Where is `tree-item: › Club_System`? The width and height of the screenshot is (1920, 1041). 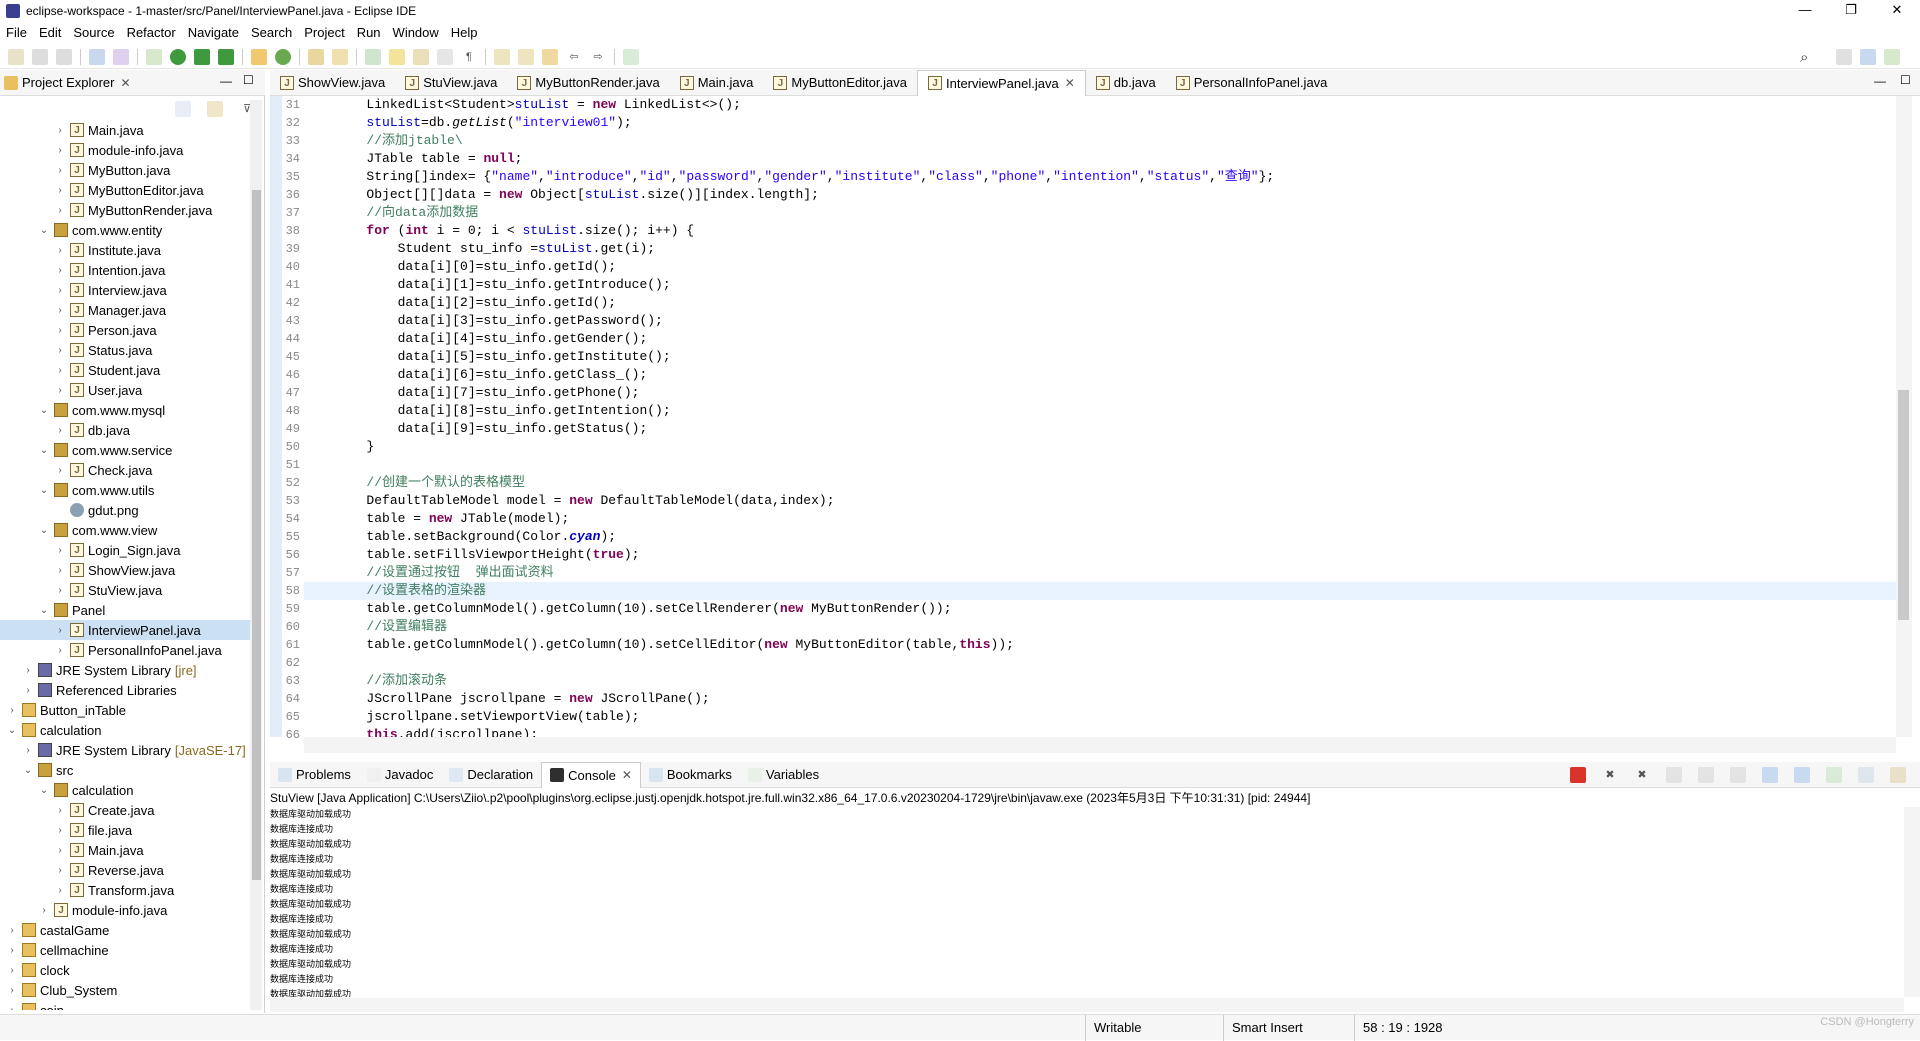
tree-item: › Club_System is located at coordinates (125, 990).